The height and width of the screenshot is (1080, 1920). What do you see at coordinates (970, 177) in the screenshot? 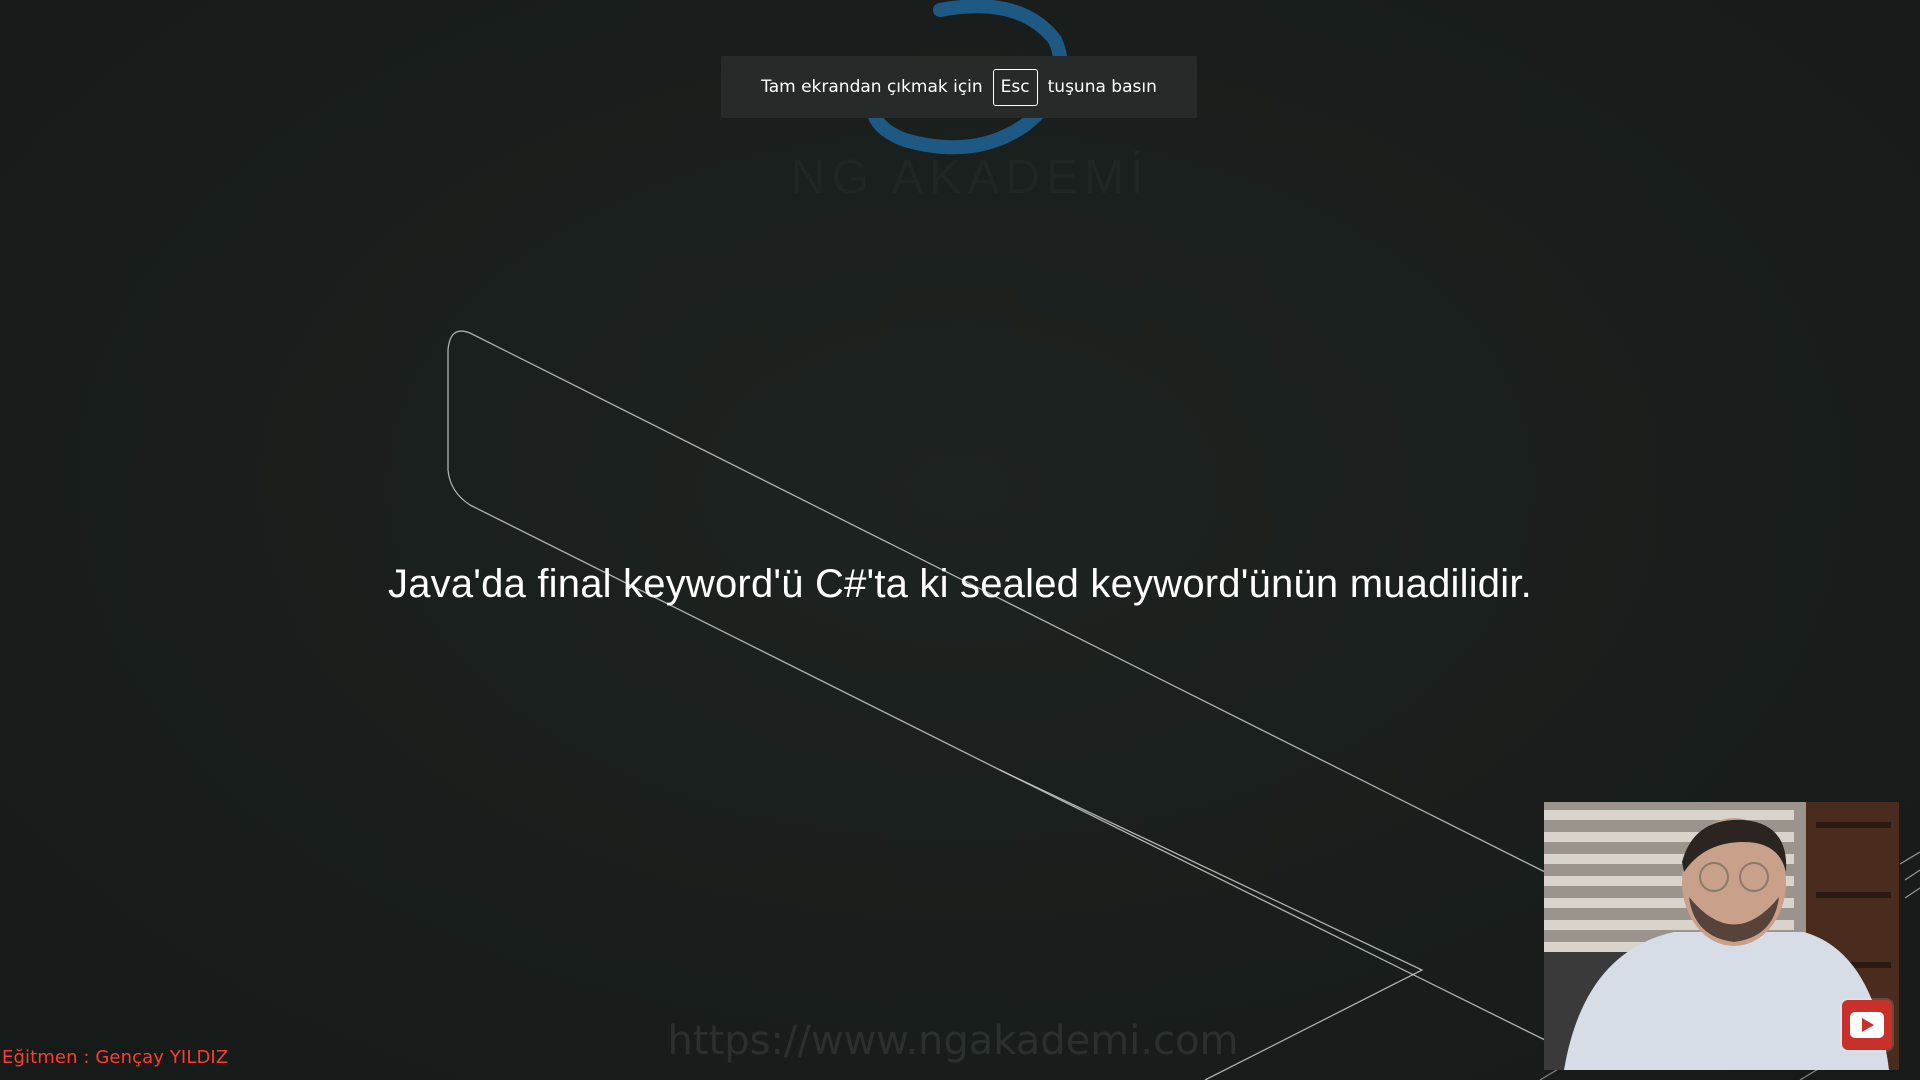
I see `brand-watermark: NG AKADEMİ` at bounding box center [970, 177].